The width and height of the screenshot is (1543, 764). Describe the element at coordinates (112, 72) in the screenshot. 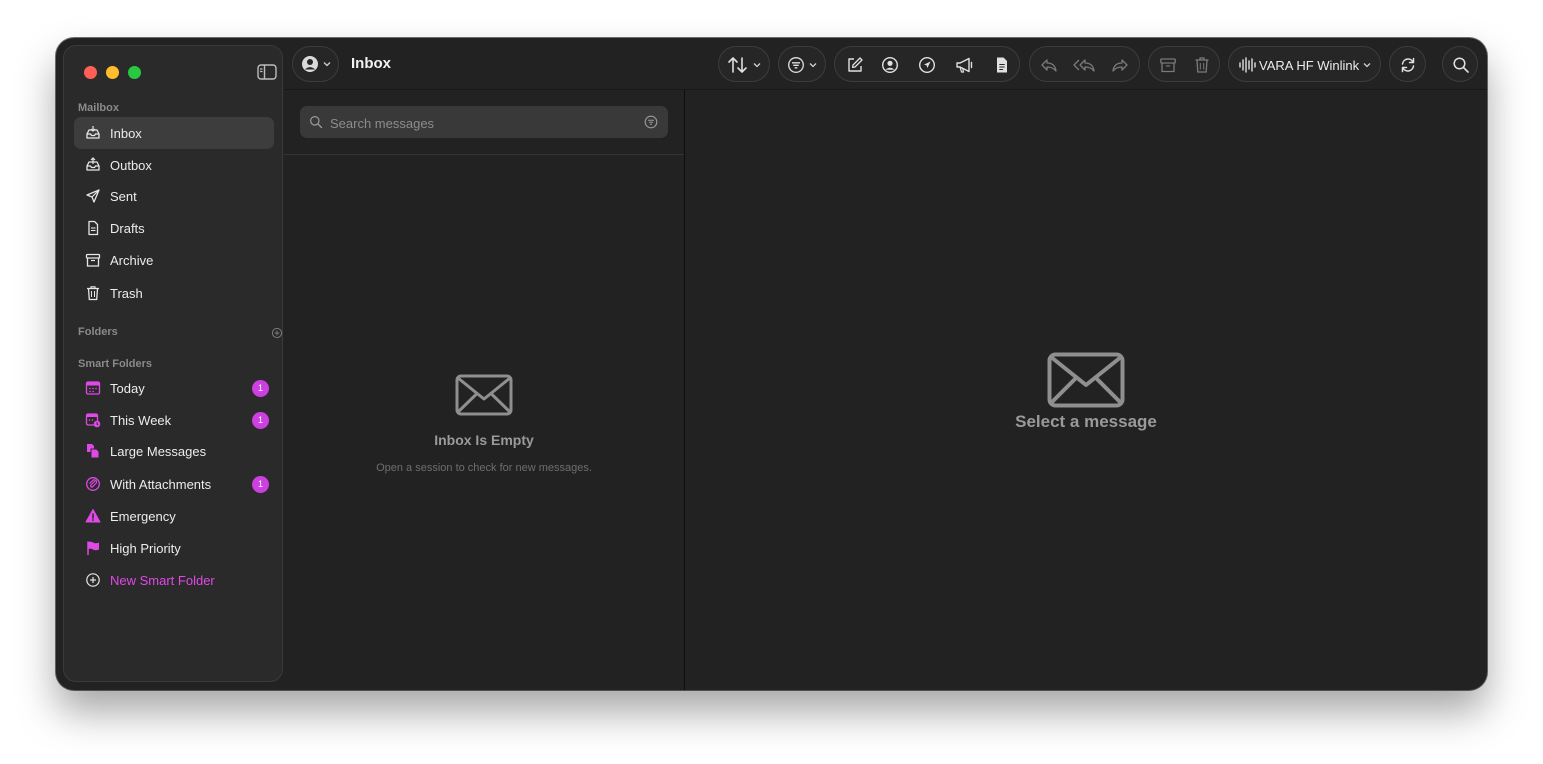

I see `minimize-window-button` at that location.